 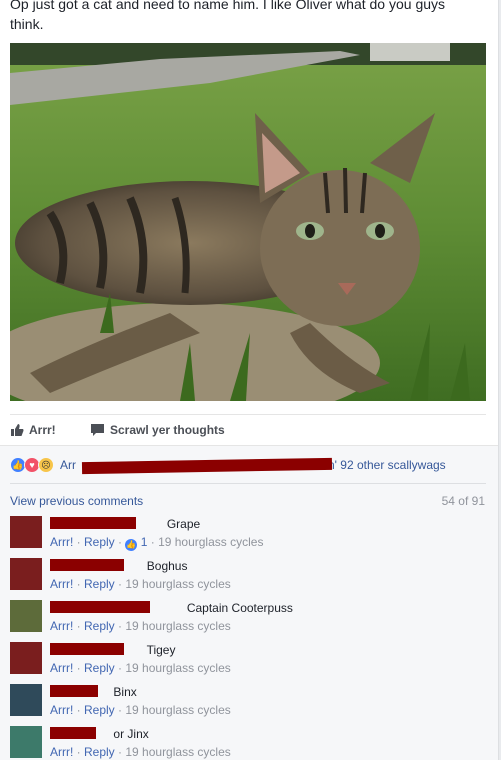 I want to click on comment-text: Captain Cooterpuss, so click(x=239, y=608).